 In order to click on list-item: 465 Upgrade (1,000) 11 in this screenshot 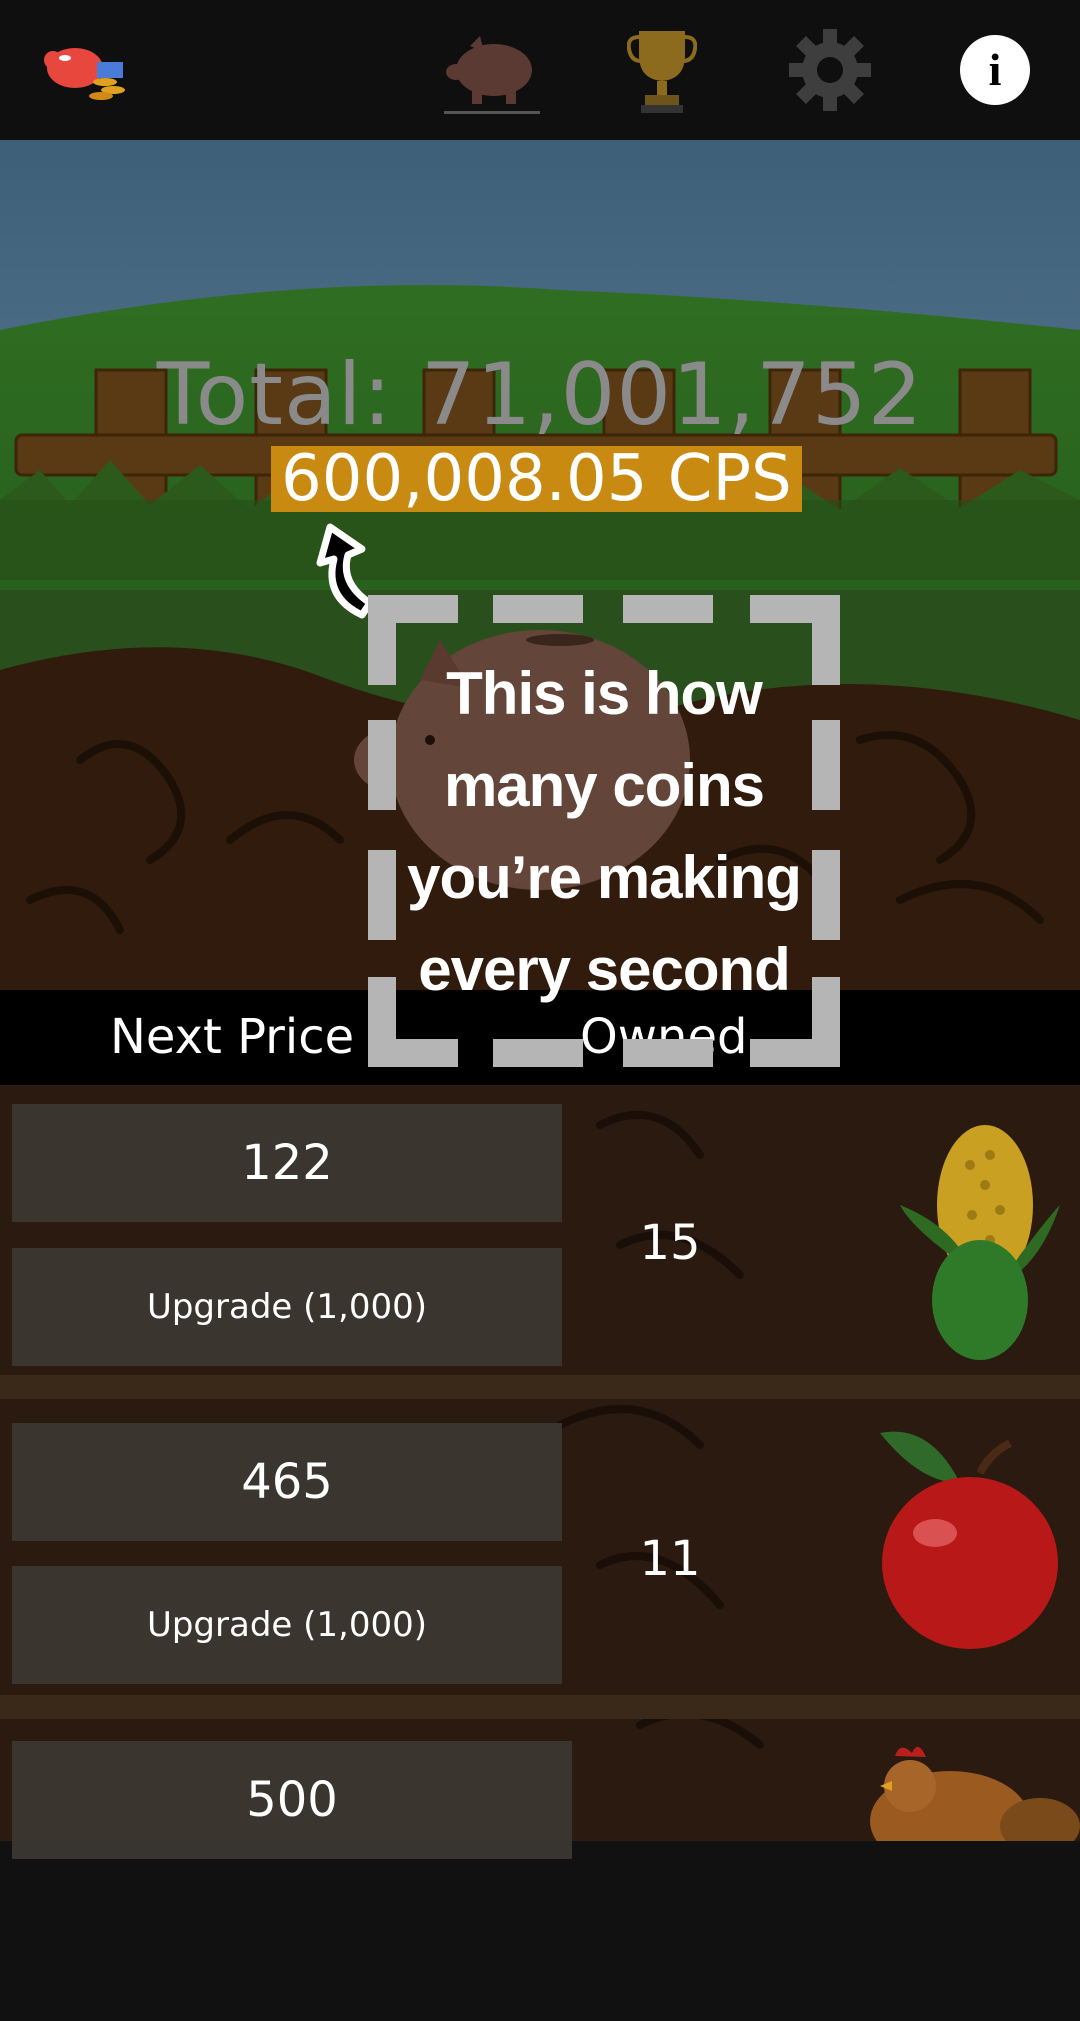, I will do `click(540, 1553)`.